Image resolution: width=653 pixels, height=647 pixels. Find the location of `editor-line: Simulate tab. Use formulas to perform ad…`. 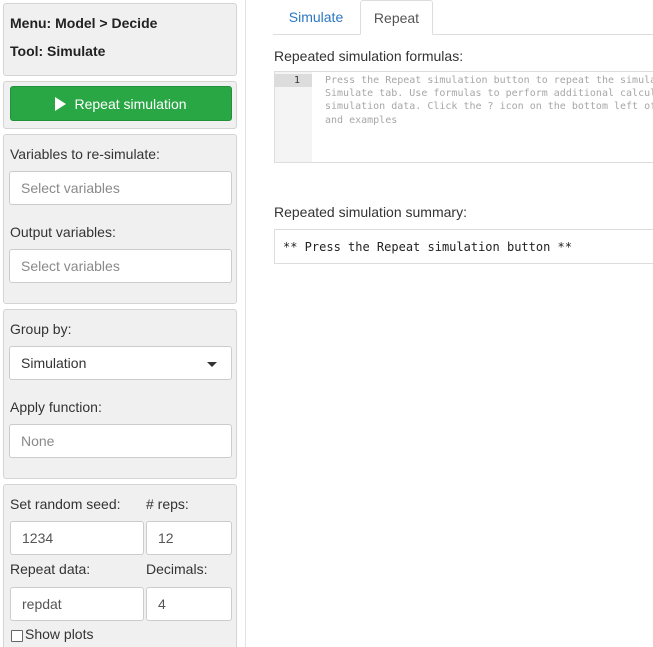

editor-line: Simulate tab. Use formulas to perform ad… is located at coordinates (489, 94).